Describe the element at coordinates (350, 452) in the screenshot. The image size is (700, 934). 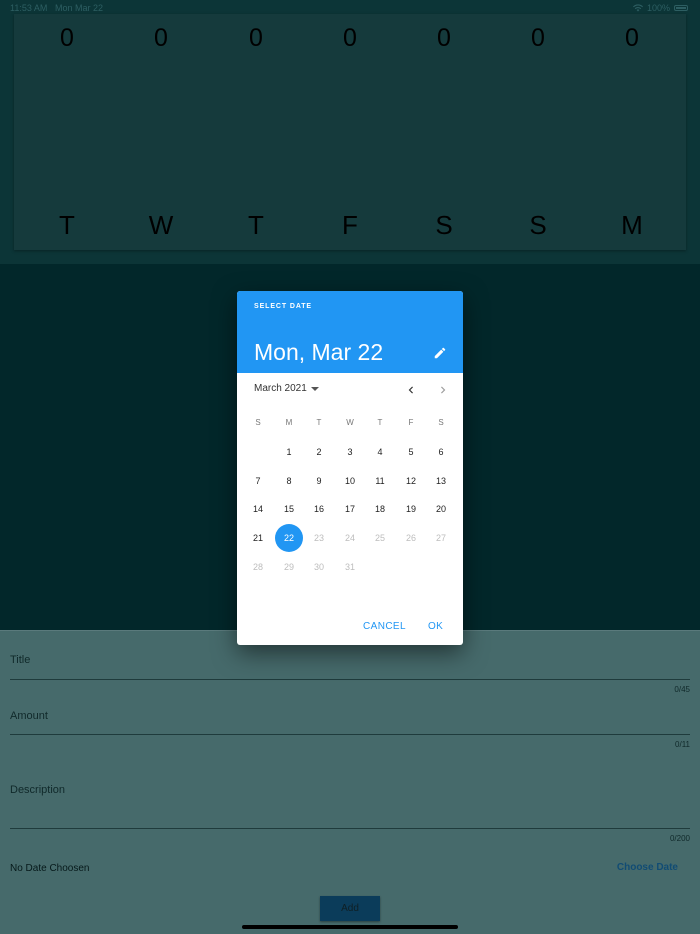
I see `calendar-day: 3` at that location.